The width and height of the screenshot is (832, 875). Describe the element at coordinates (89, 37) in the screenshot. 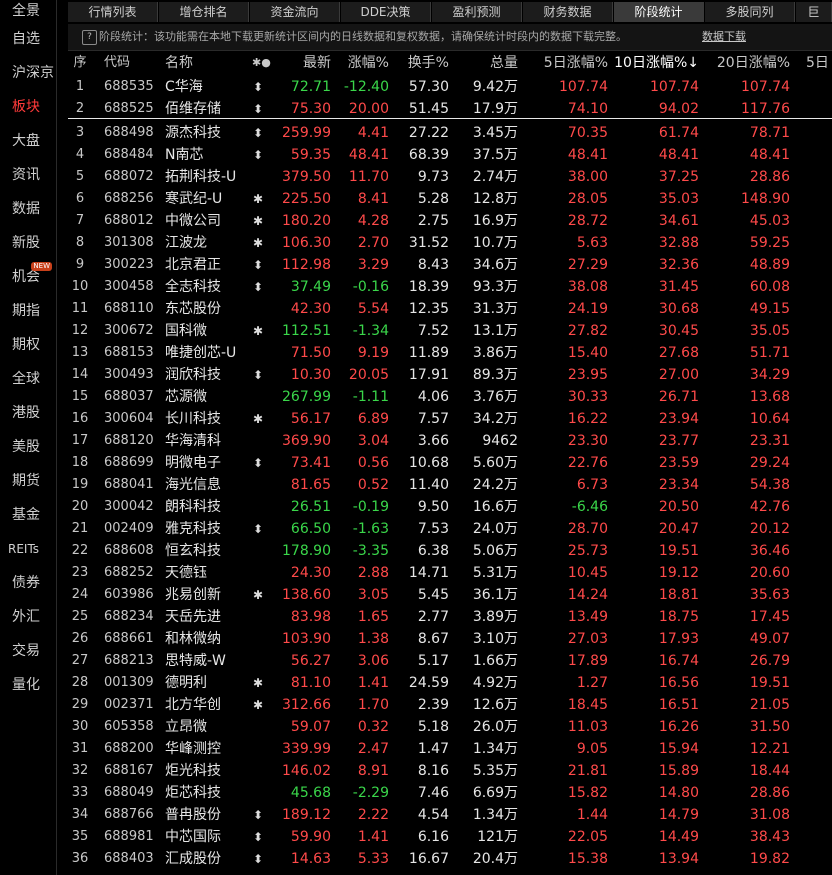

I see `help-icon: ?` at that location.